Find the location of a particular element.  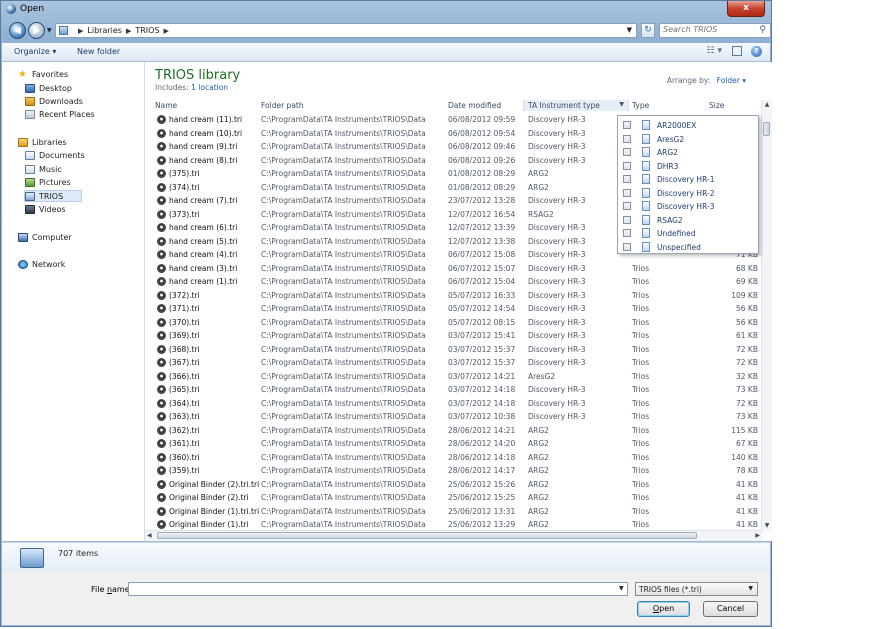

filter-option: RSAG2 is located at coordinates (688, 220).